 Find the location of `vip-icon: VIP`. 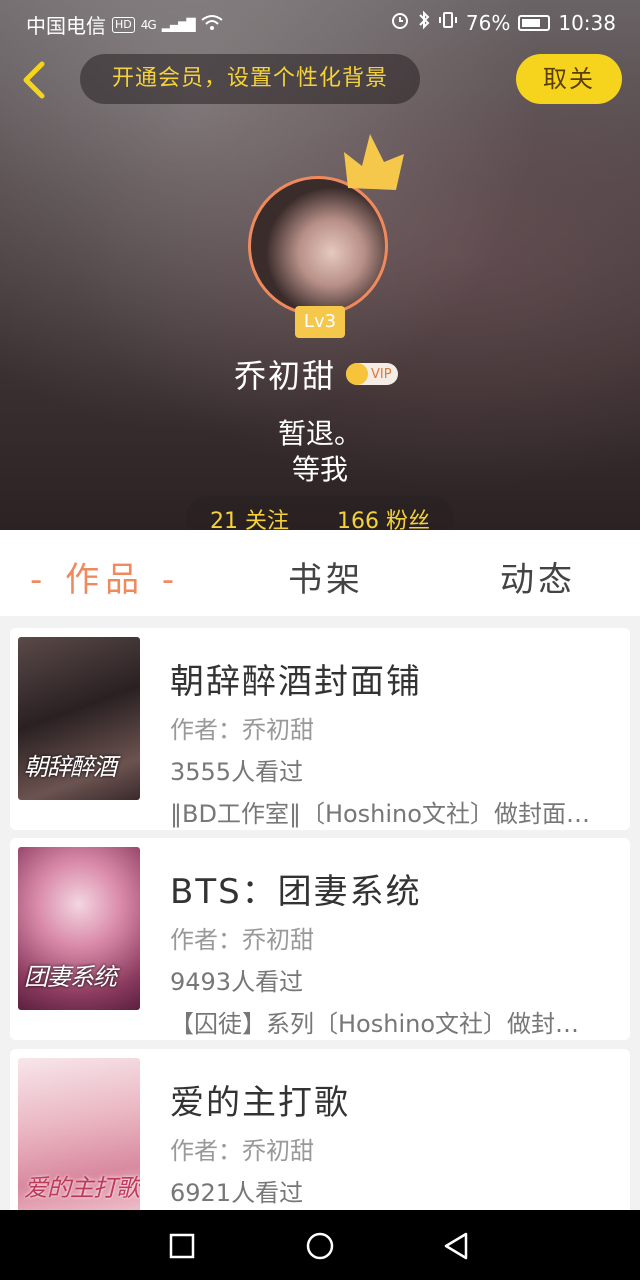

vip-icon: VIP is located at coordinates (372, 374).